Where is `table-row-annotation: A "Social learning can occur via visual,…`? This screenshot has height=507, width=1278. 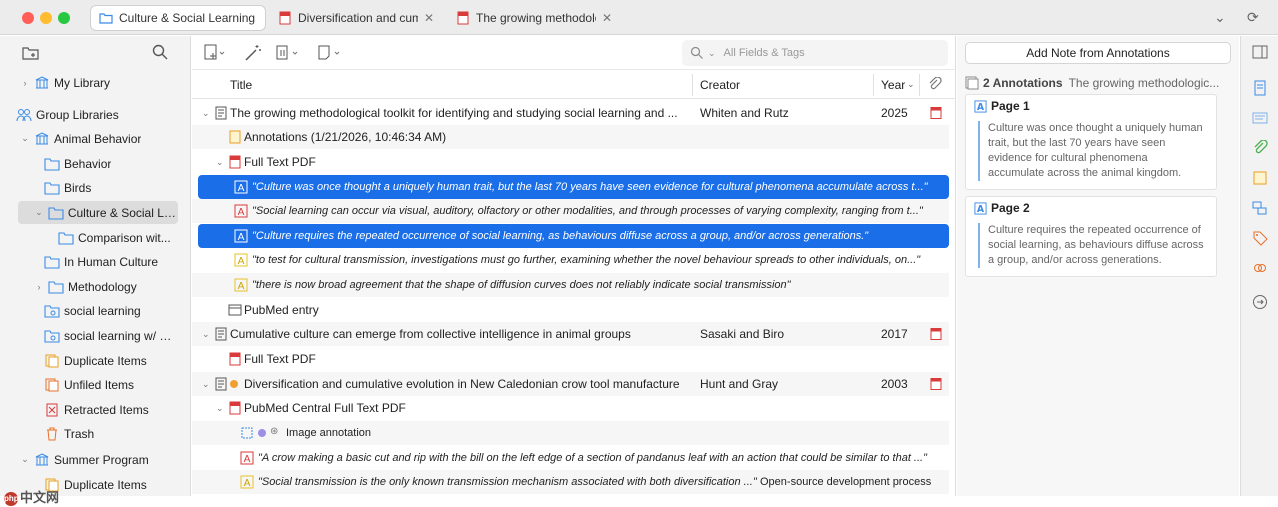 table-row-annotation: A "Social learning can occur via visual,… is located at coordinates (570, 211).